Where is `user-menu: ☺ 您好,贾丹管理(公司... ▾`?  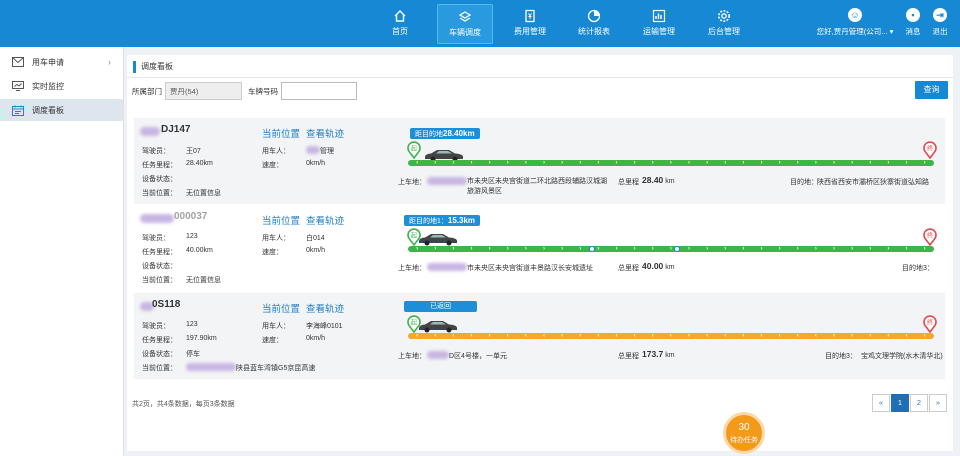 user-menu: ☺ 您好,贾丹管理(公司... ▾ is located at coordinates (855, 22).